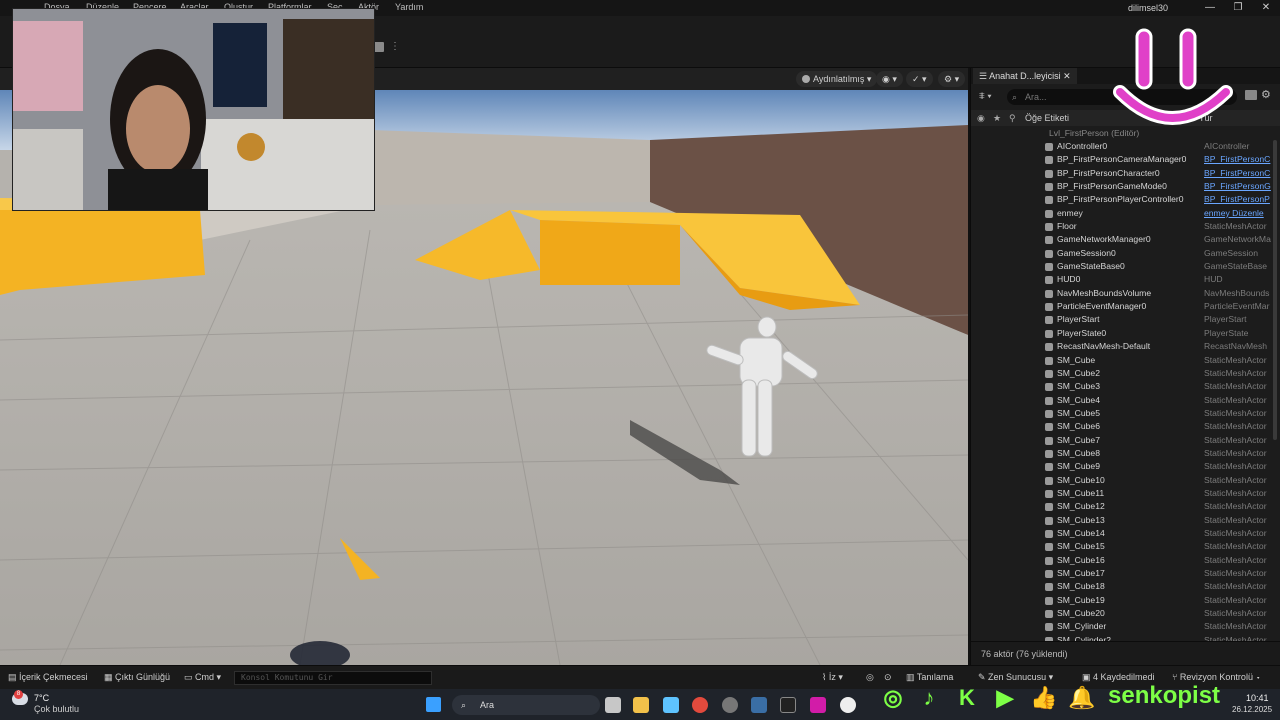 The width and height of the screenshot is (1280, 720). Describe the element at coordinates (1121, 466) in the screenshot. I see `outliner-row: SM_Cube9 StaticMeshActor` at that location.